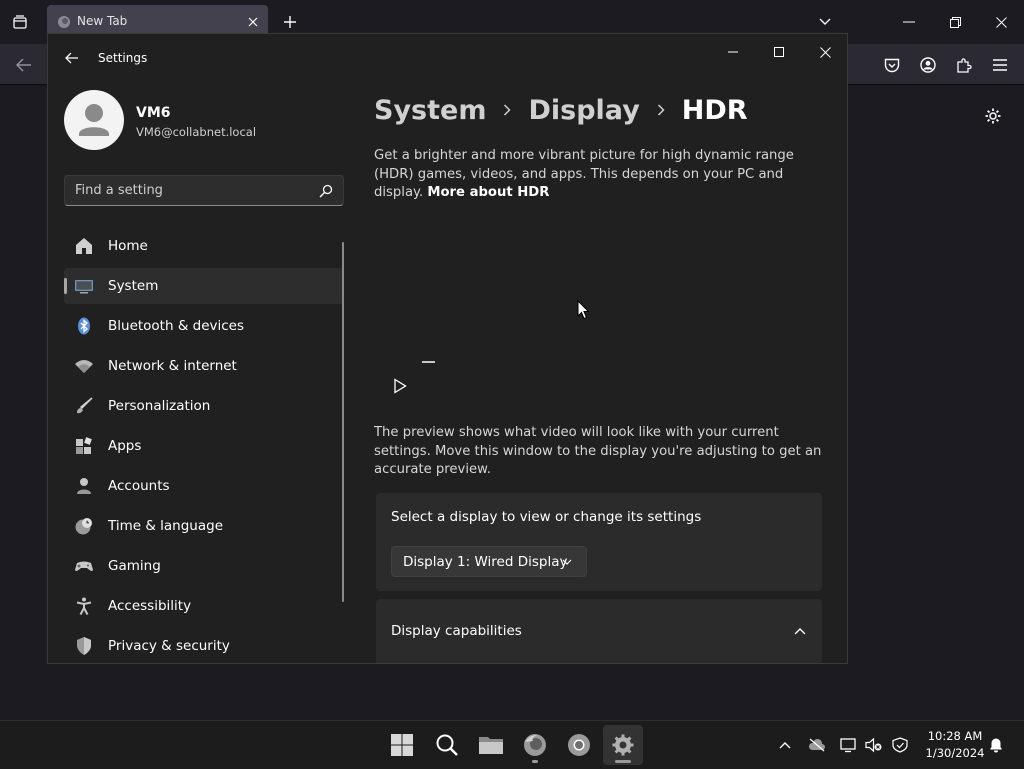 The height and width of the screenshot is (769, 1024). I want to click on play-icon, so click(400, 386).